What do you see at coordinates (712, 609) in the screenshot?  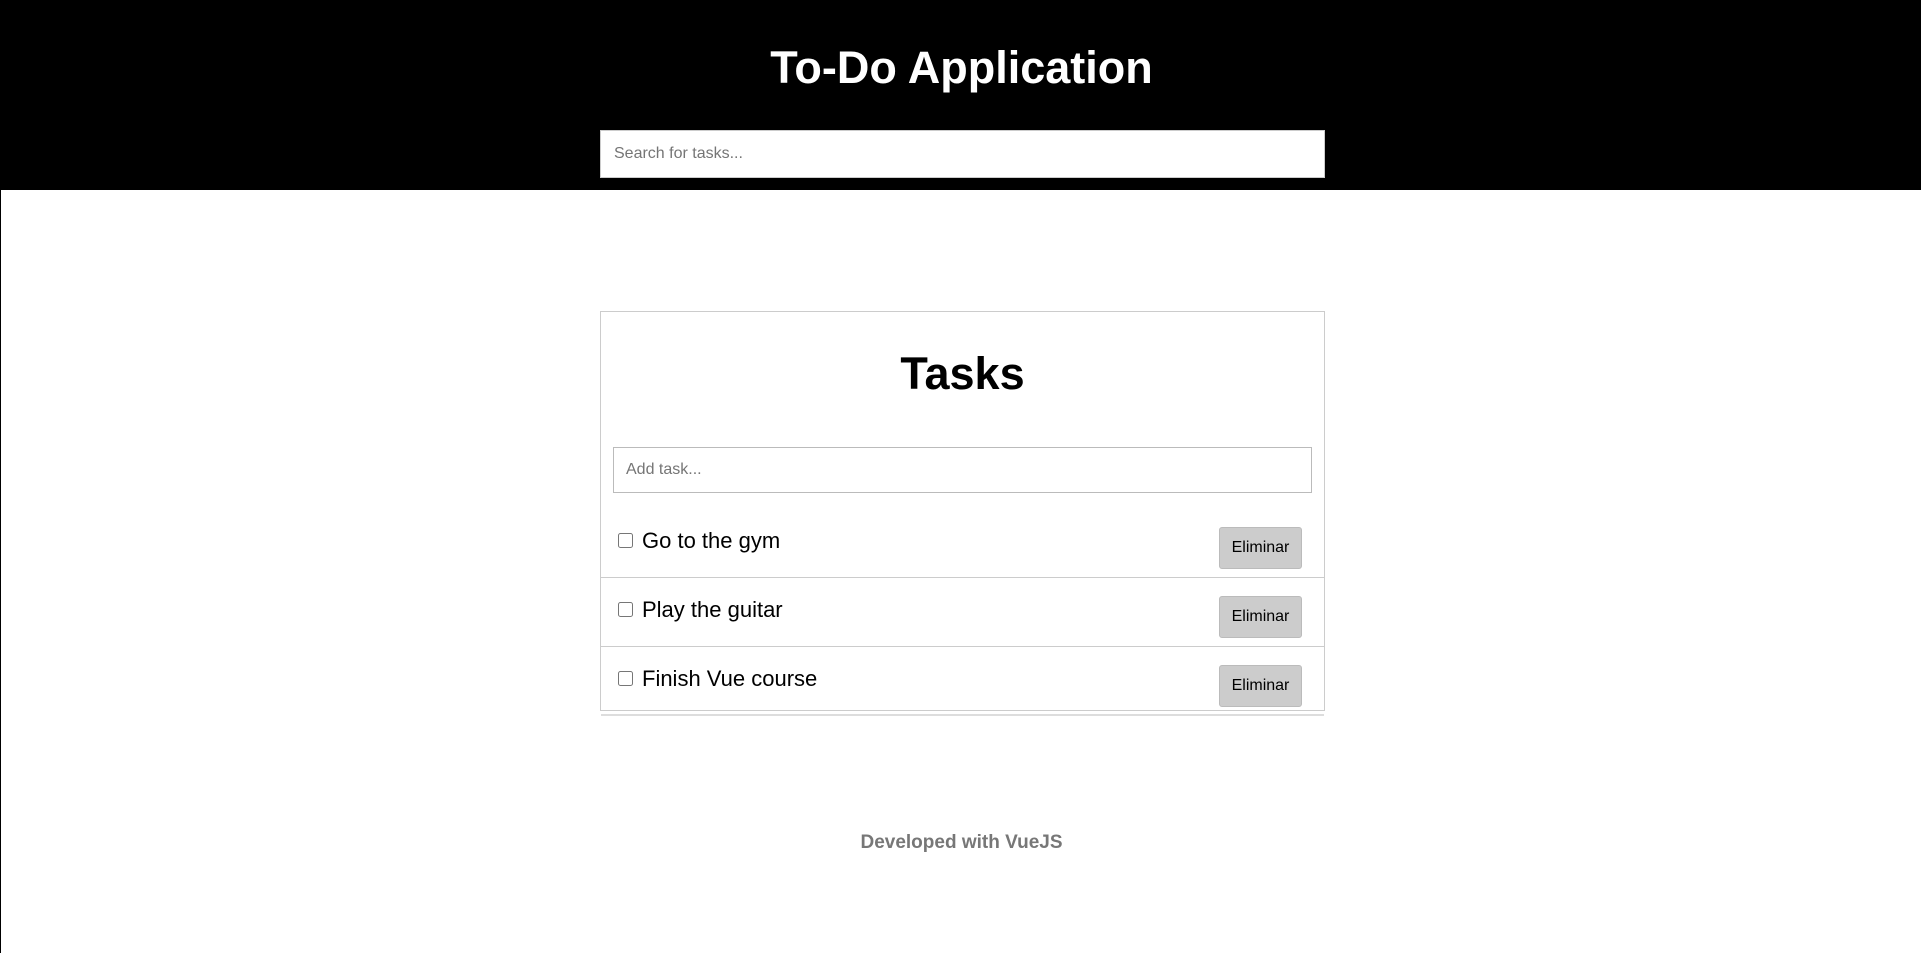 I see `task-label: Play the guitar` at bounding box center [712, 609].